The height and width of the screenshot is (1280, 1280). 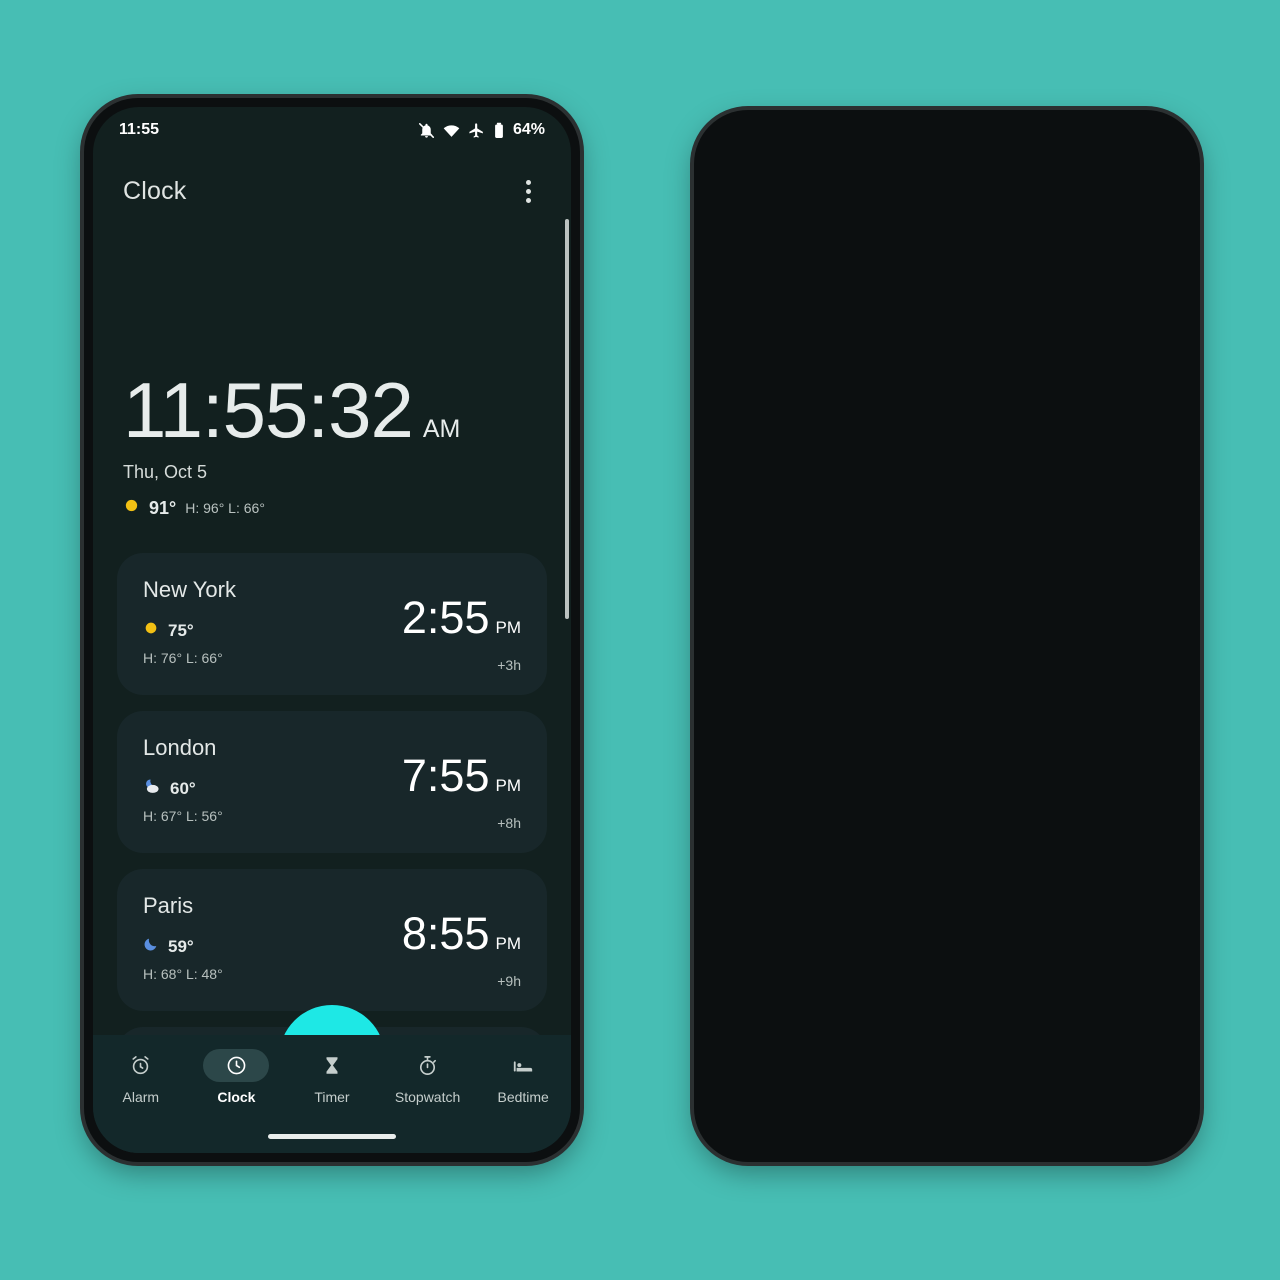 I want to click on battery-percent: 64%, so click(x=528, y=129).